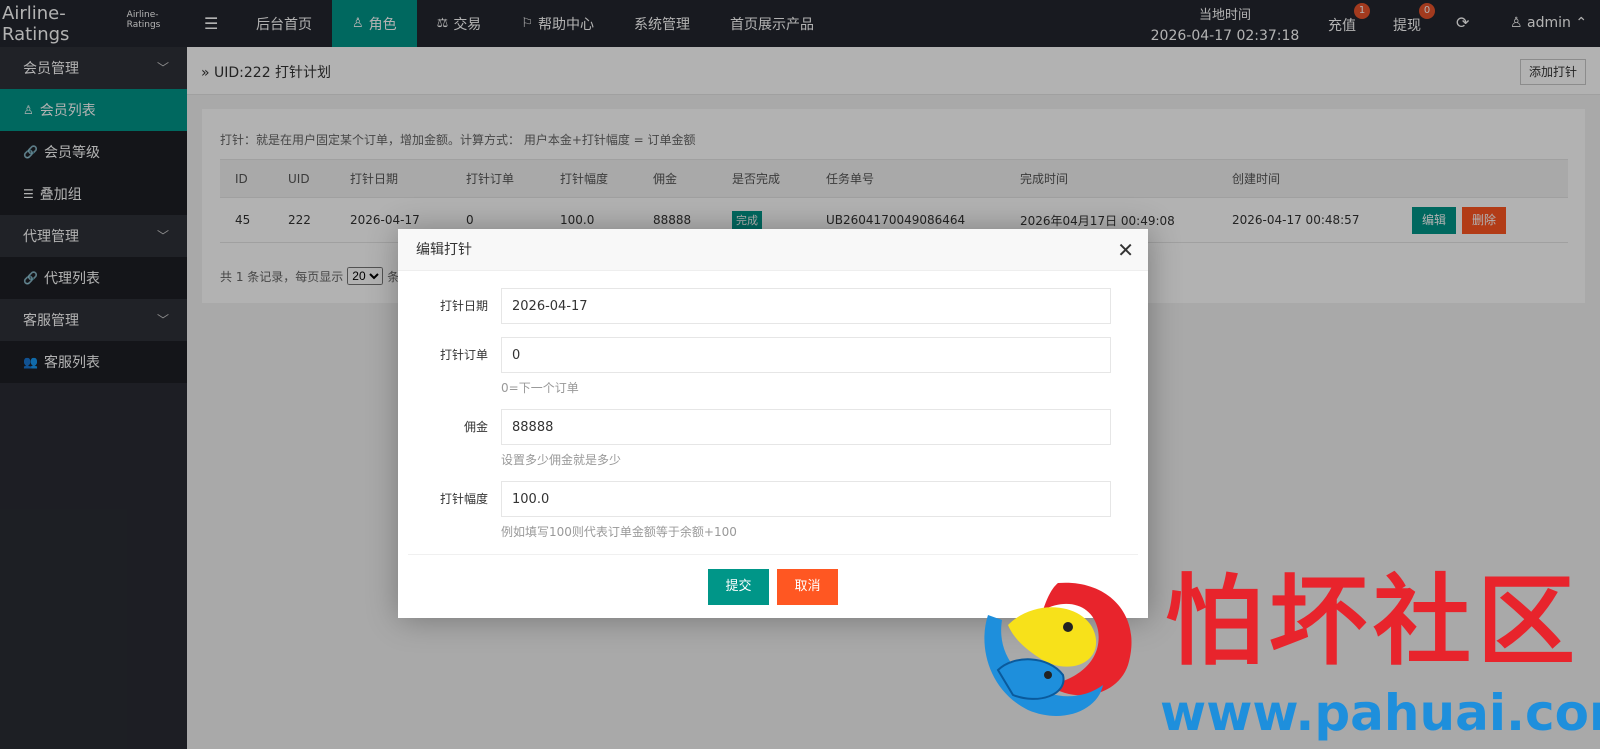  What do you see at coordinates (806, 355) in the screenshot?
I see `order-field` at bounding box center [806, 355].